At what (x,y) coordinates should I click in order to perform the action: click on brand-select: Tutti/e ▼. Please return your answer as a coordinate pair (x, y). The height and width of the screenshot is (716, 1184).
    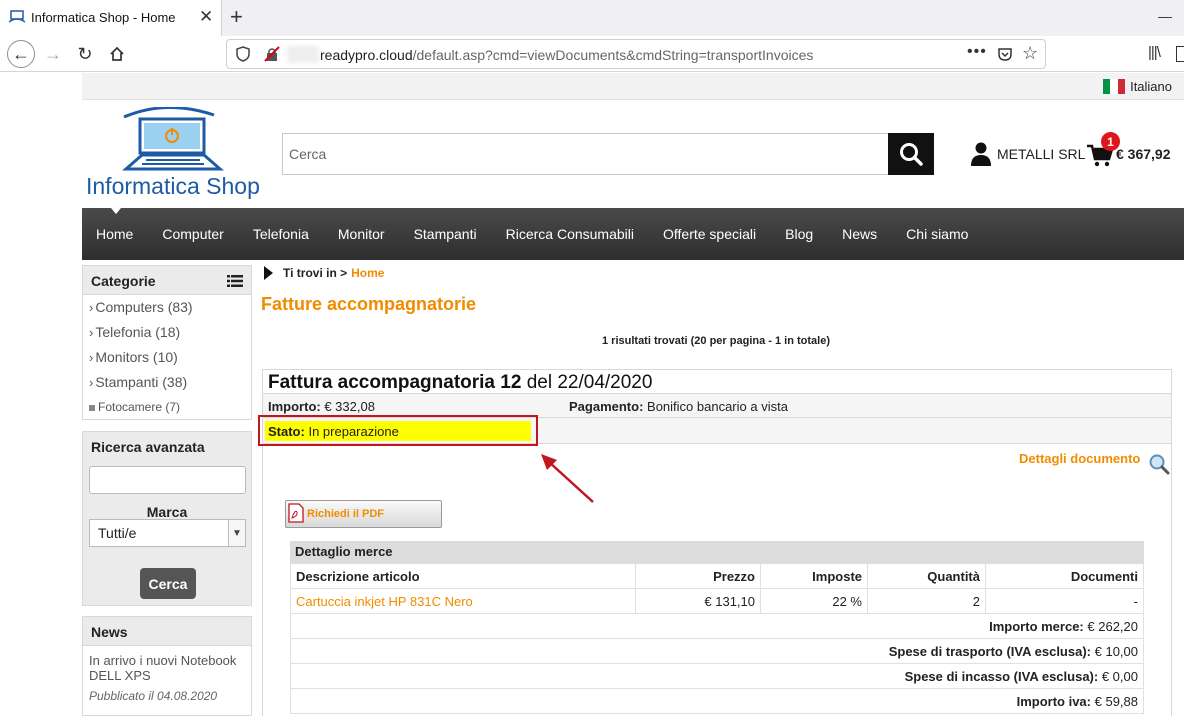
    Looking at the image, I should click on (167, 533).